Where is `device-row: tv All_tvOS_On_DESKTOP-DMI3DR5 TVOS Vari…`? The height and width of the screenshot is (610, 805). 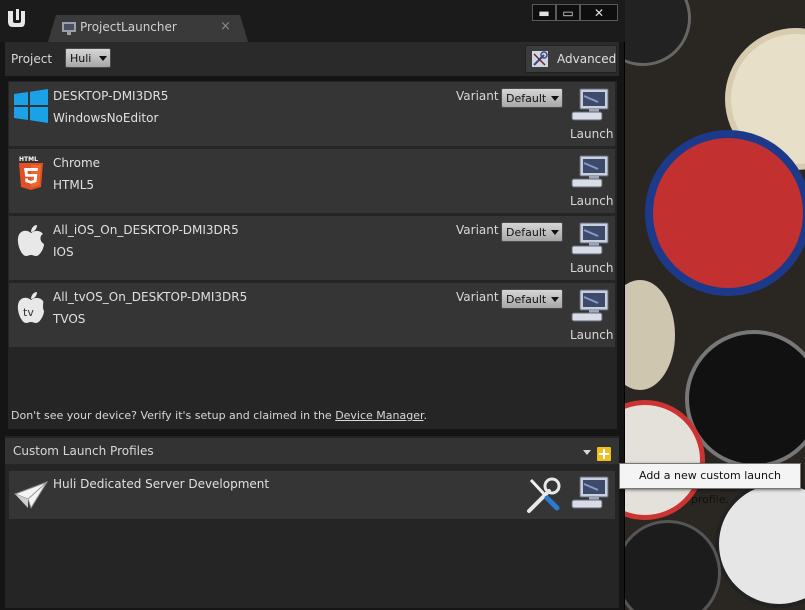
device-row: tv All_tvOS_On_DESKTOP-DMI3DR5 TVOS Vari… is located at coordinates (312, 315).